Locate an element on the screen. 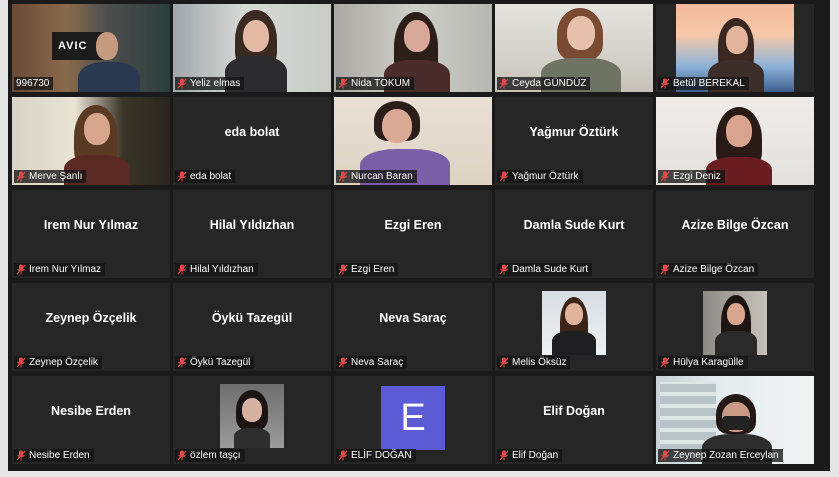 The width and height of the screenshot is (839, 477). participant-nametag: Hilal Yıldızhan is located at coordinates (216, 269).